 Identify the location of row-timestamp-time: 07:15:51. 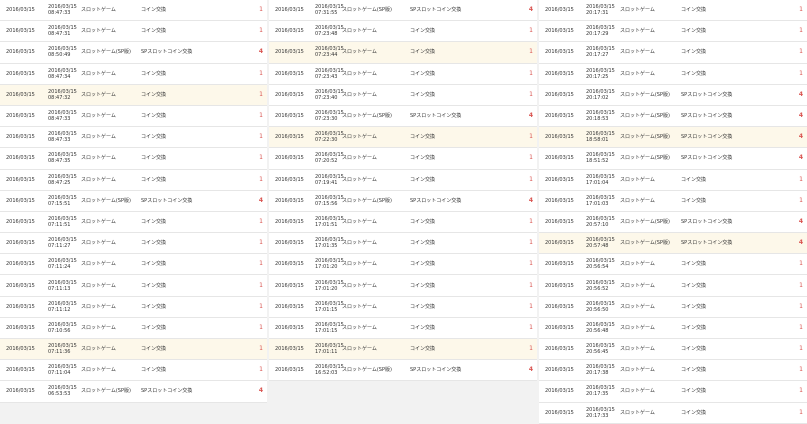
(59, 203).